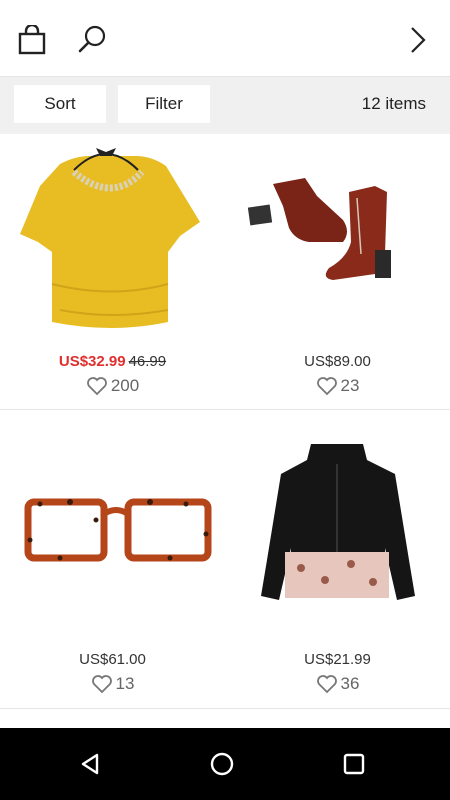 The image size is (450, 800). Describe the element at coordinates (350, 385) in the screenshot. I see `like-count: 23` at that location.